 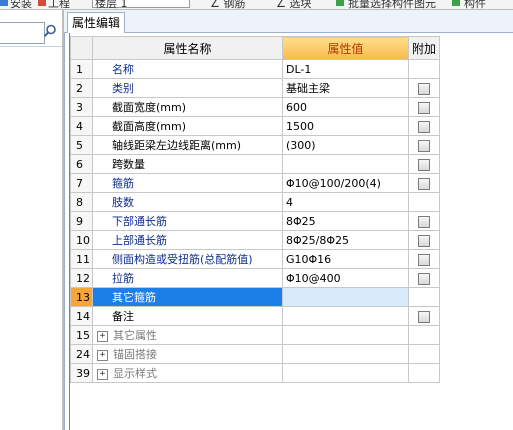 I want to click on property-name: 侧面构造或受扭筋(总配筋值), so click(x=187, y=259).